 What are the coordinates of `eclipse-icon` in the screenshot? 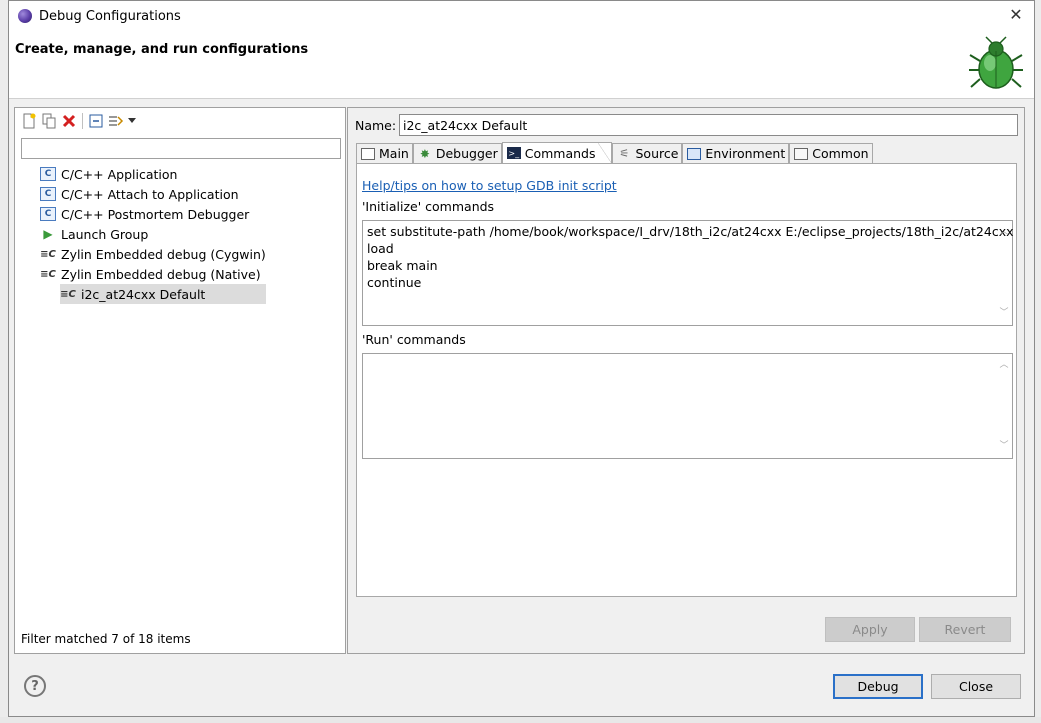 It's located at (25, 16).